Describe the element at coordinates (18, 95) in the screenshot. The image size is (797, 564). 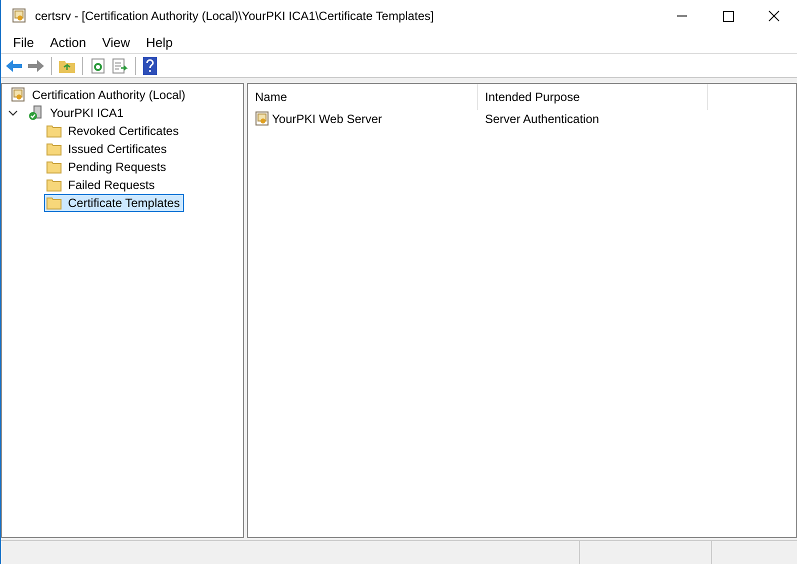
I see `certificate-icon` at that location.